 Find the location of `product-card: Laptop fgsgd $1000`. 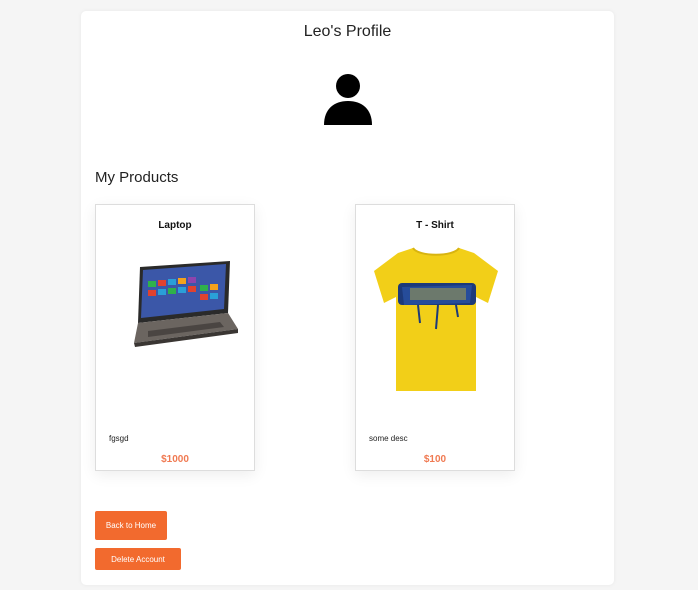

product-card: Laptop fgsgd $1000 is located at coordinates (175, 337).